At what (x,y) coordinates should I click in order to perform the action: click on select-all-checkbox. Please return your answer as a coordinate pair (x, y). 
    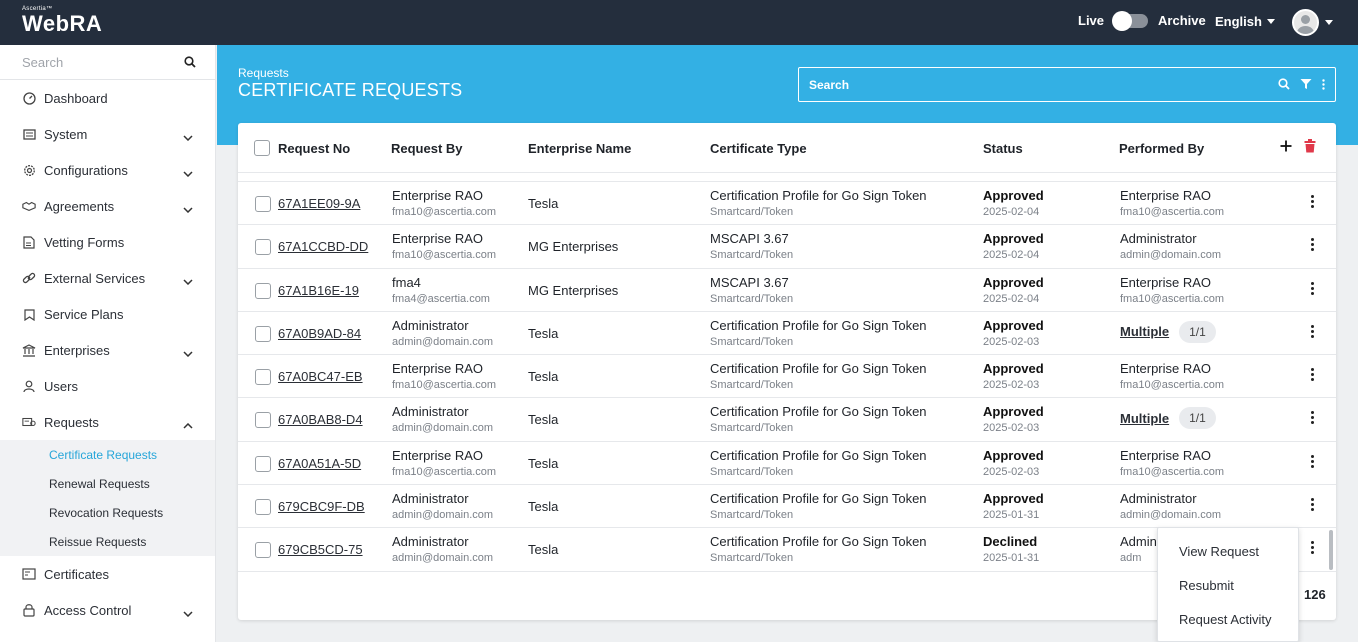
    Looking at the image, I should click on (262, 148).